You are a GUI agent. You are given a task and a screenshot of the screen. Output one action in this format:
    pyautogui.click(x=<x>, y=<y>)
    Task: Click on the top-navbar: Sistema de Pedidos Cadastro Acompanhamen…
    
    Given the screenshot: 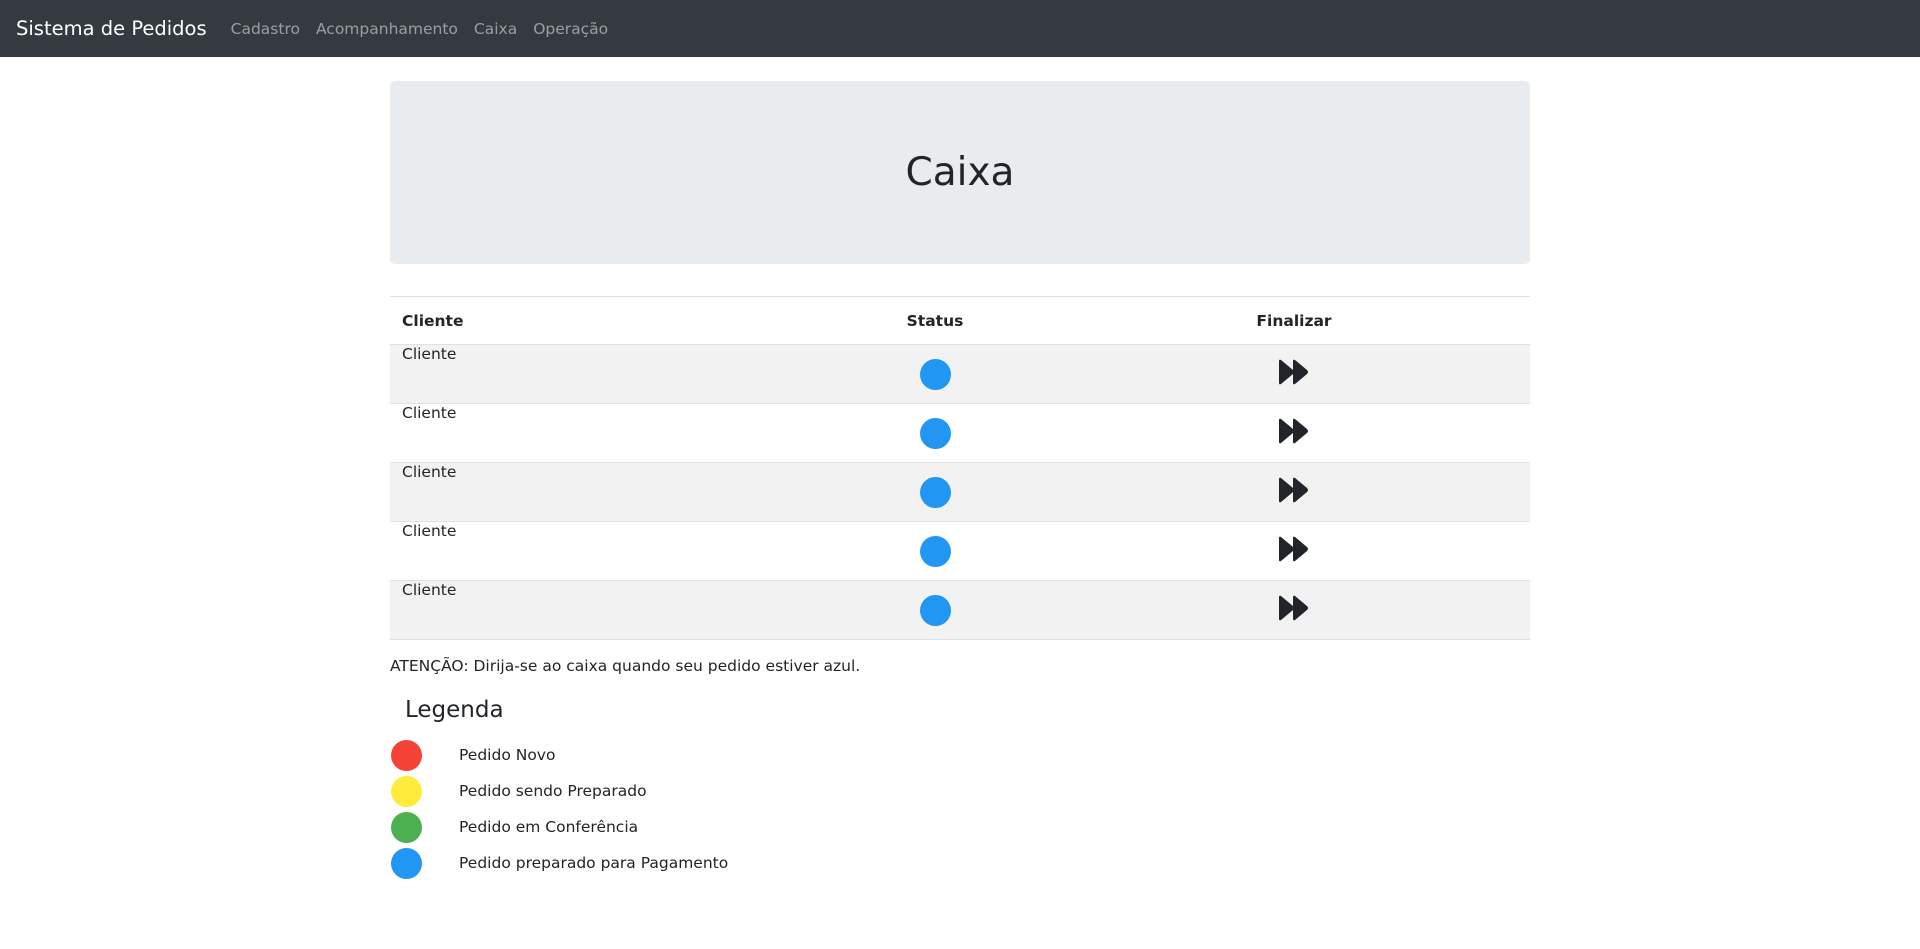 What is the action you would take?
    pyautogui.click(x=960, y=28)
    